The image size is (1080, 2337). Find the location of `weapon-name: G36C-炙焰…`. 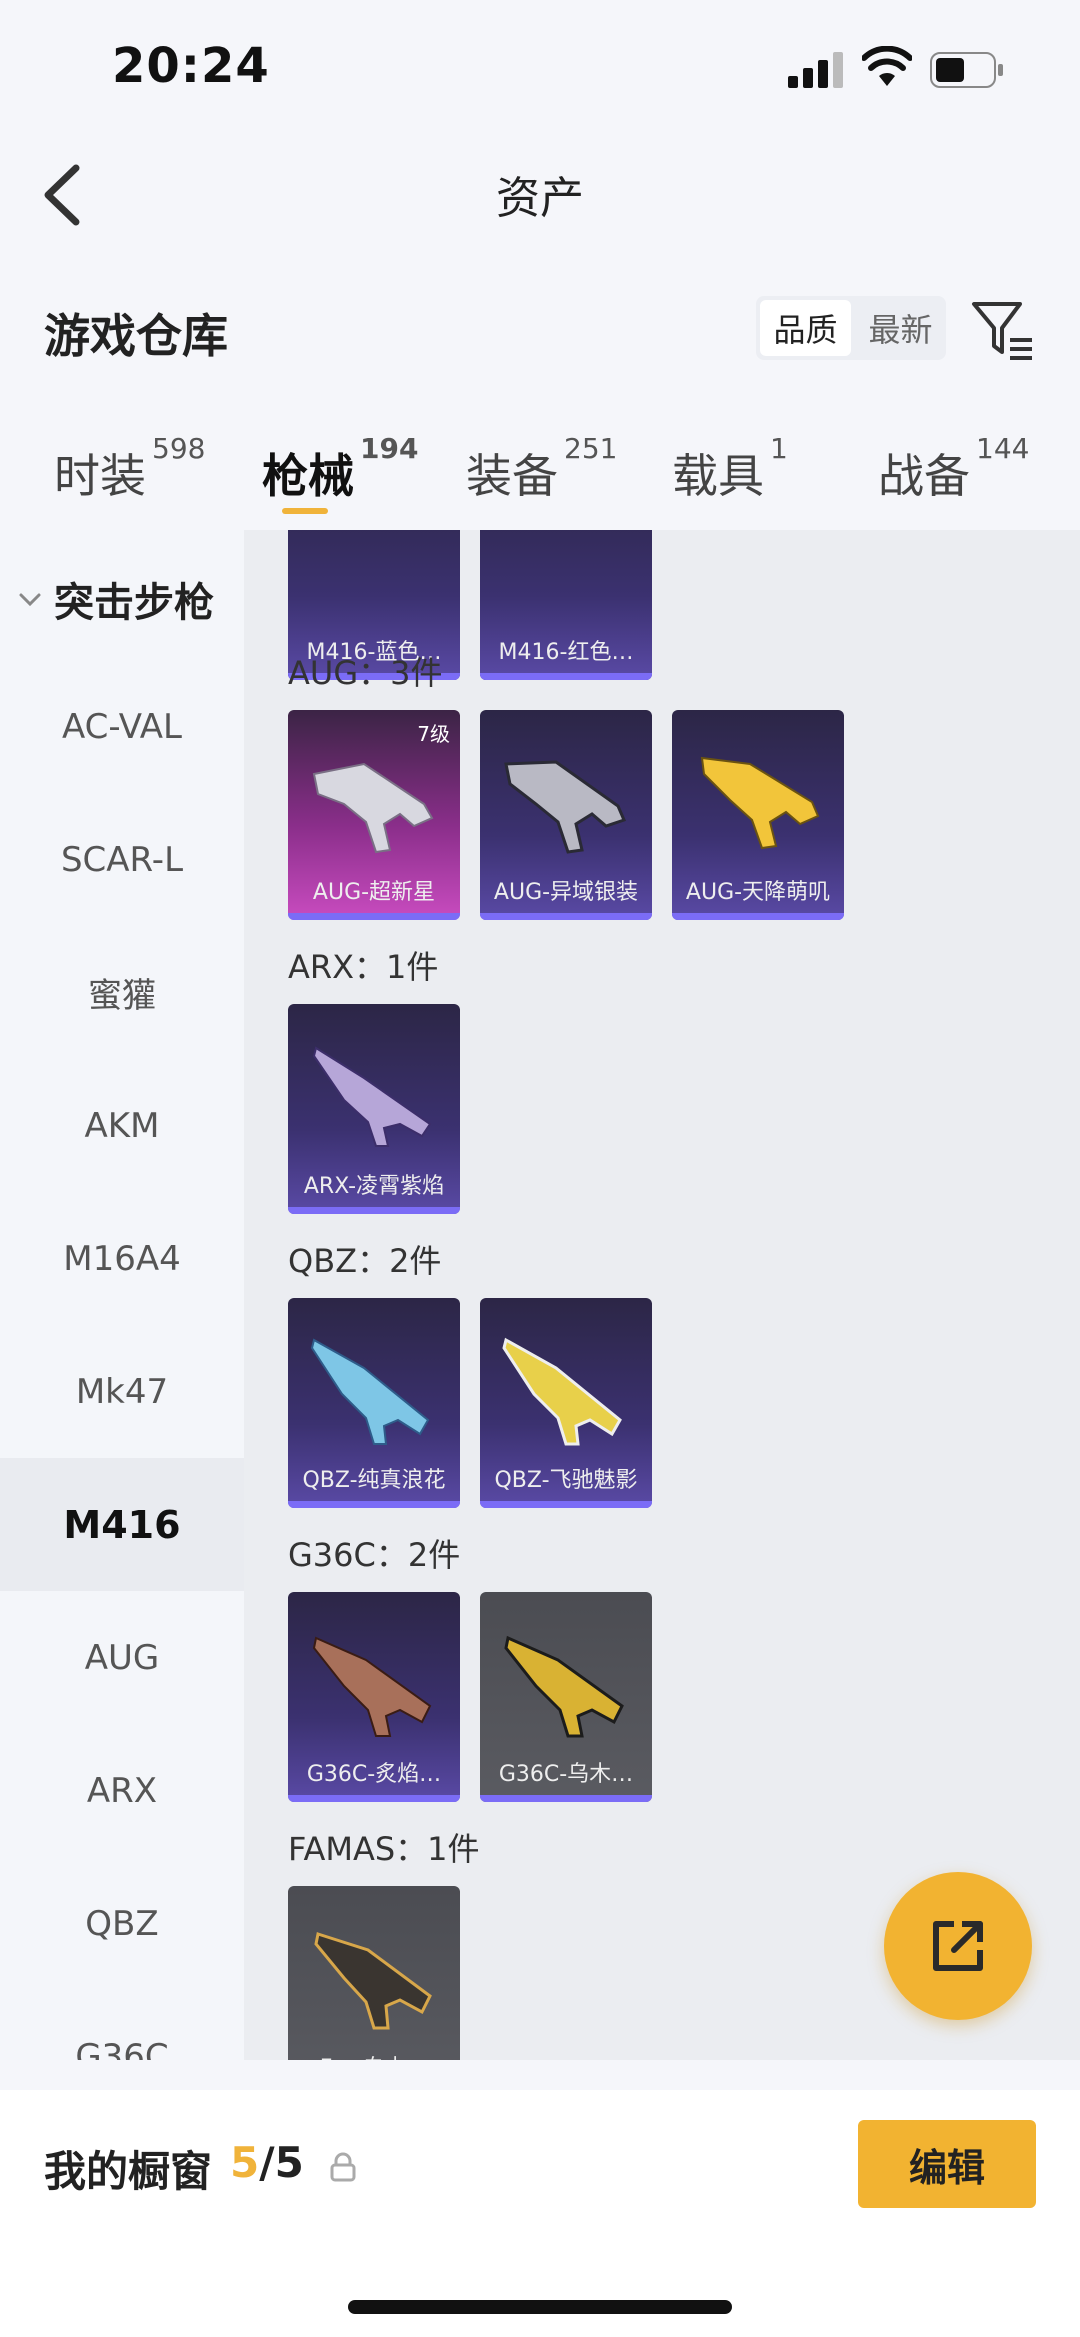

weapon-name: G36C-炙焰… is located at coordinates (374, 1774).